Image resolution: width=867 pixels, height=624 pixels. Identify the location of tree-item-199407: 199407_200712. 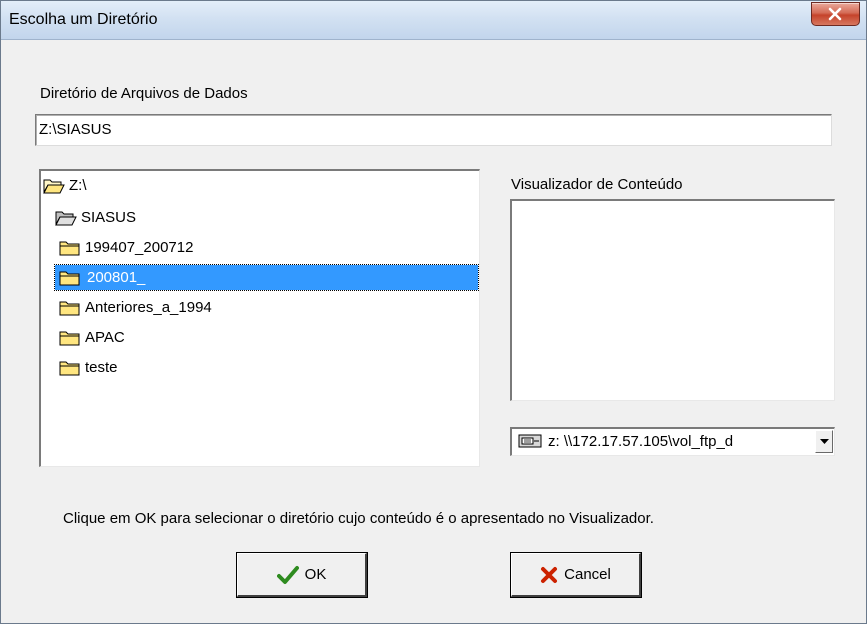
(126, 247).